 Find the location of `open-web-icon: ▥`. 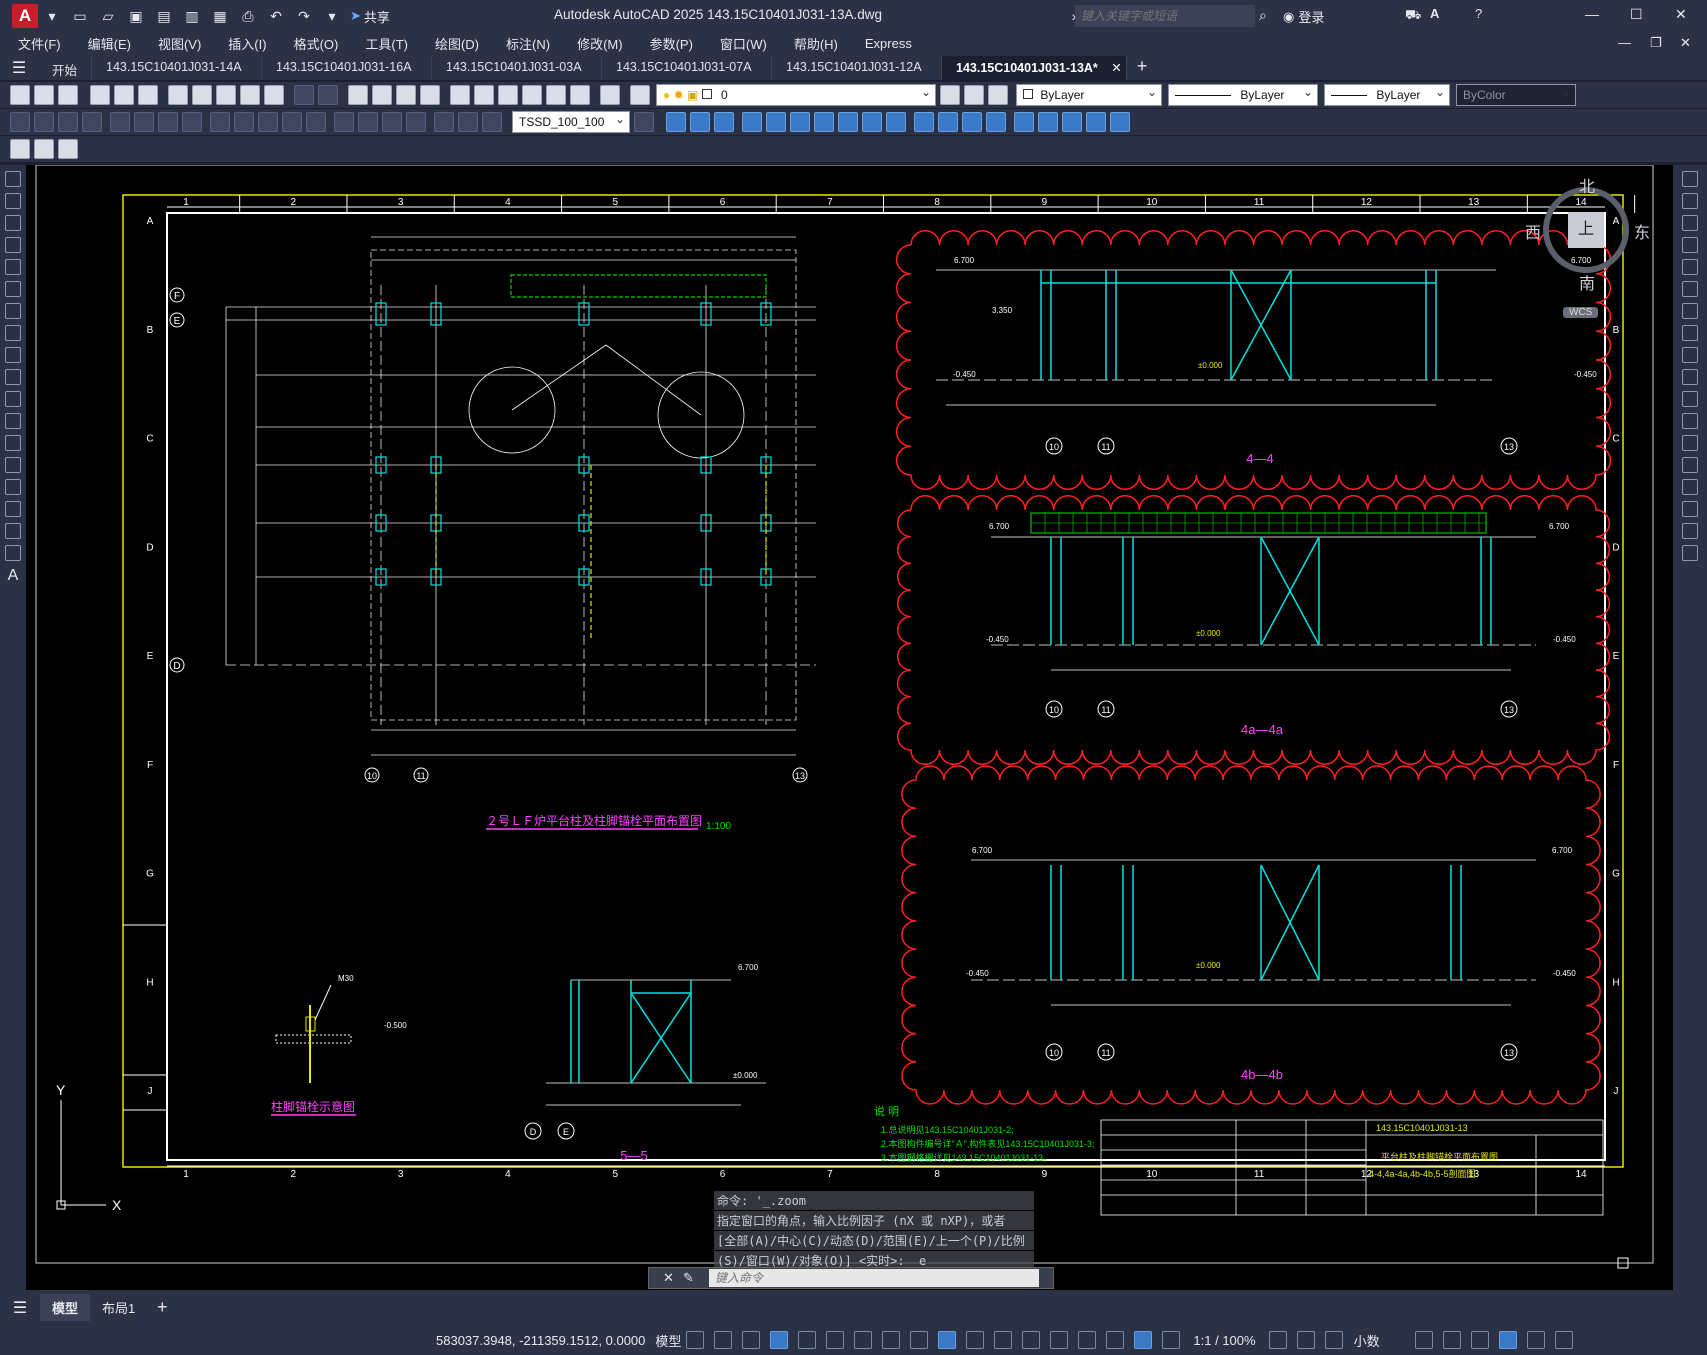

open-web-icon: ▥ is located at coordinates (192, 16).